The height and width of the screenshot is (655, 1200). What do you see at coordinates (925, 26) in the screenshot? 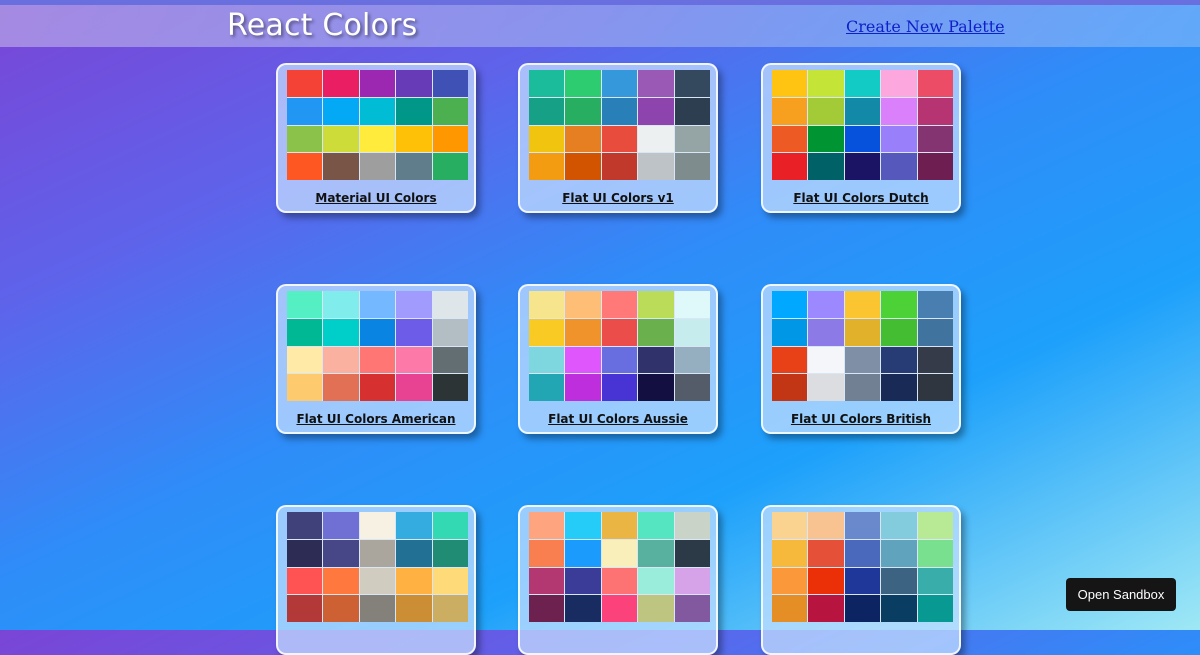
I see `create-new-palette-link: Create New Palette` at bounding box center [925, 26].